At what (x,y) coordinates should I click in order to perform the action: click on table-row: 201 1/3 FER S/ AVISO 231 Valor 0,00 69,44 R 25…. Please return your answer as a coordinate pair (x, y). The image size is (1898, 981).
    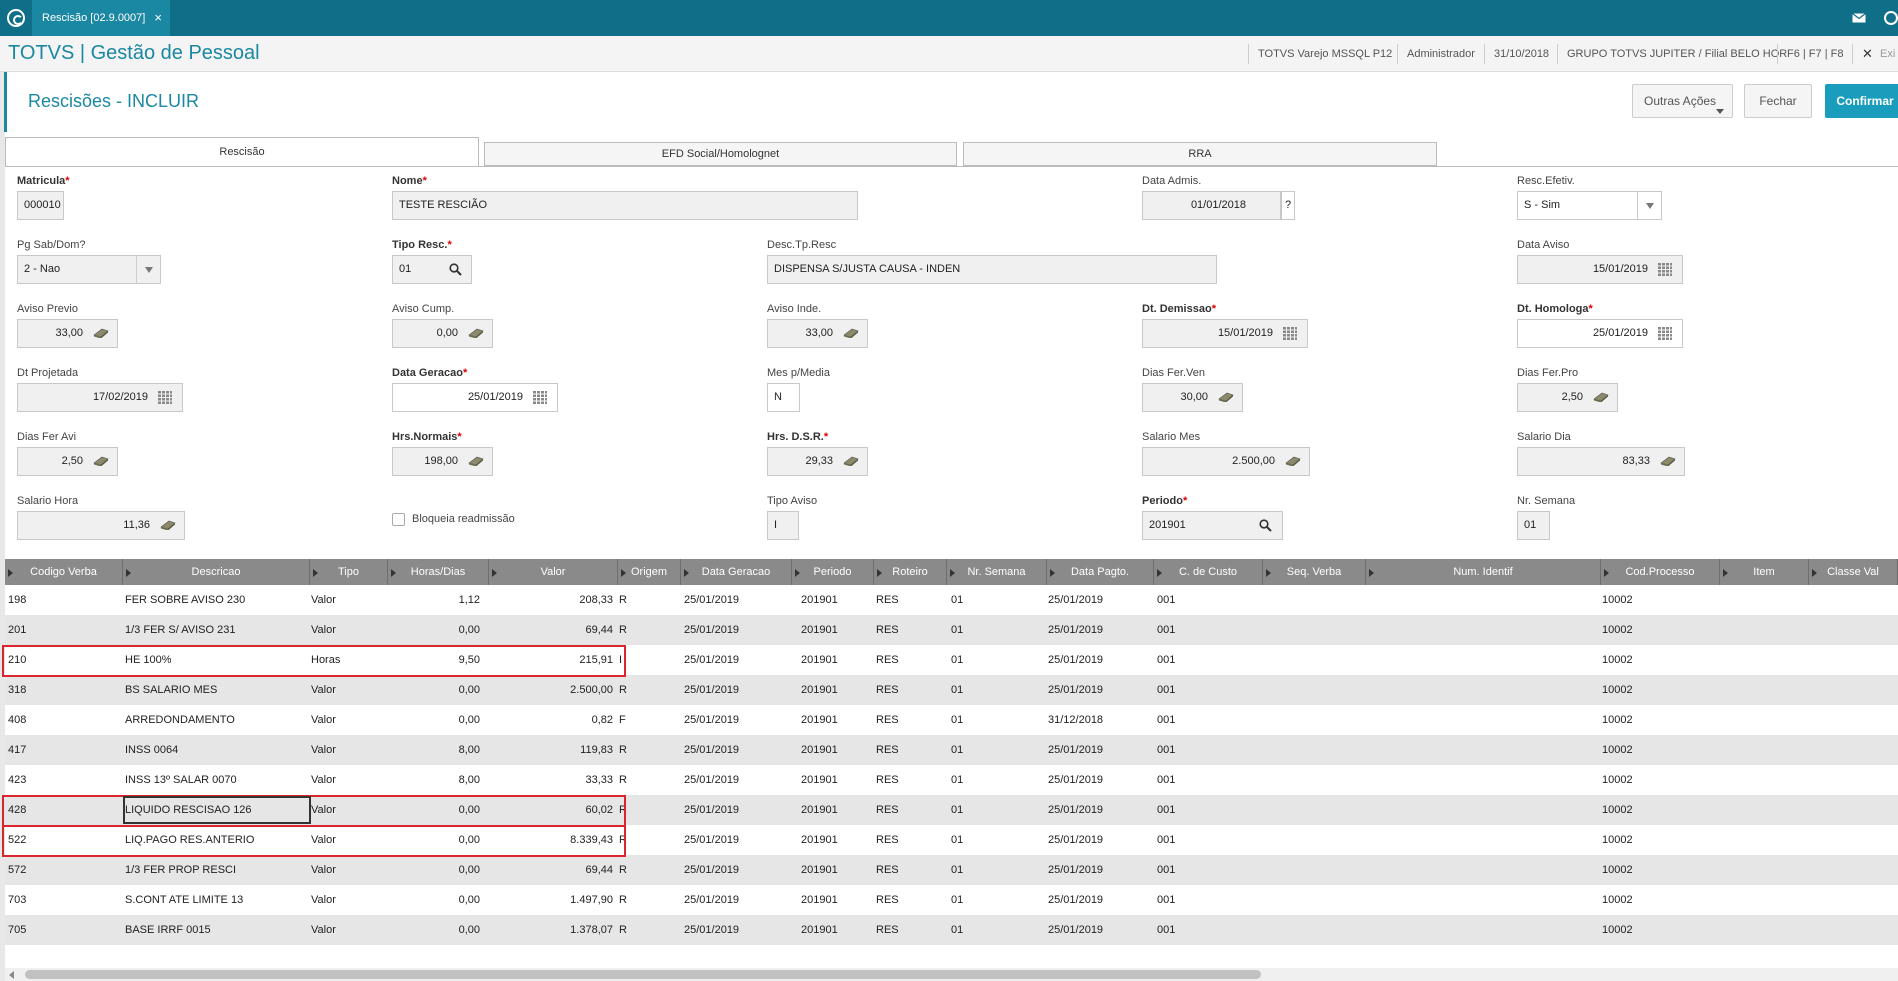
    Looking at the image, I should click on (951, 630).